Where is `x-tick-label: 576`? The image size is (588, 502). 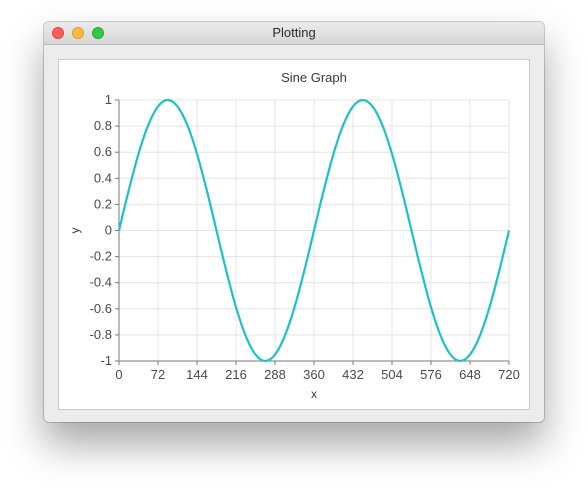 x-tick-label: 576 is located at coordinates (431, 374).